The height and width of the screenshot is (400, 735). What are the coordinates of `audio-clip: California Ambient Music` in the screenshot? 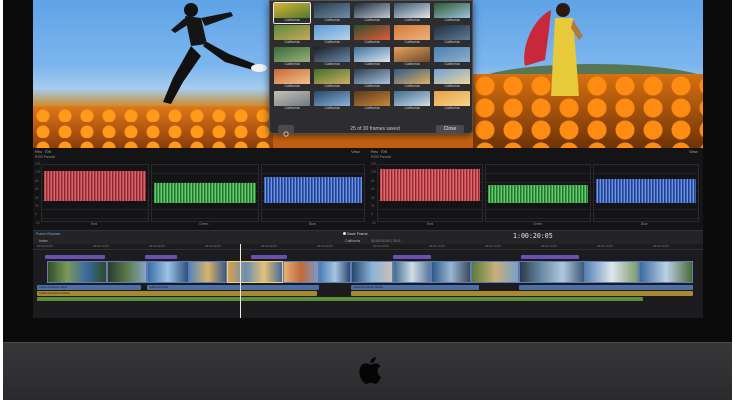 It's located at (177, 293).